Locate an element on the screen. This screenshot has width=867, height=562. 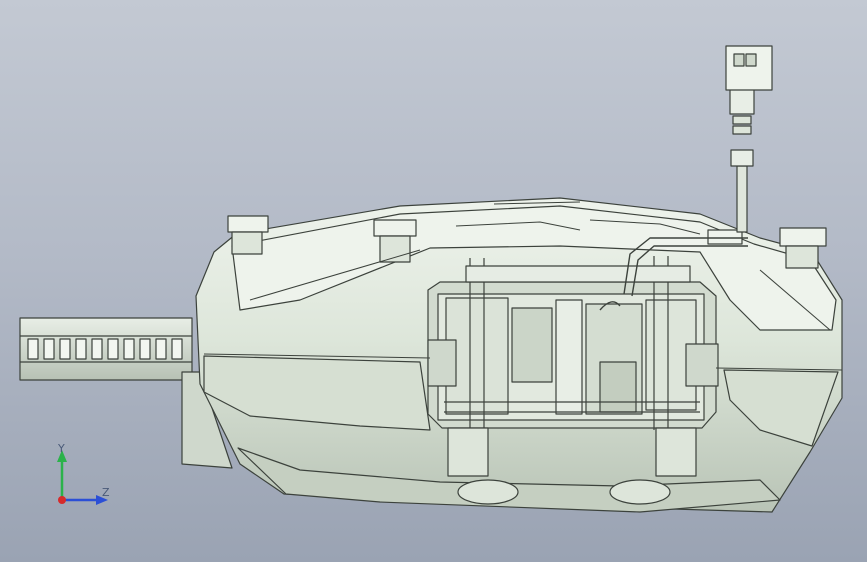
sensor-cable is located at coordinates (749, 139).